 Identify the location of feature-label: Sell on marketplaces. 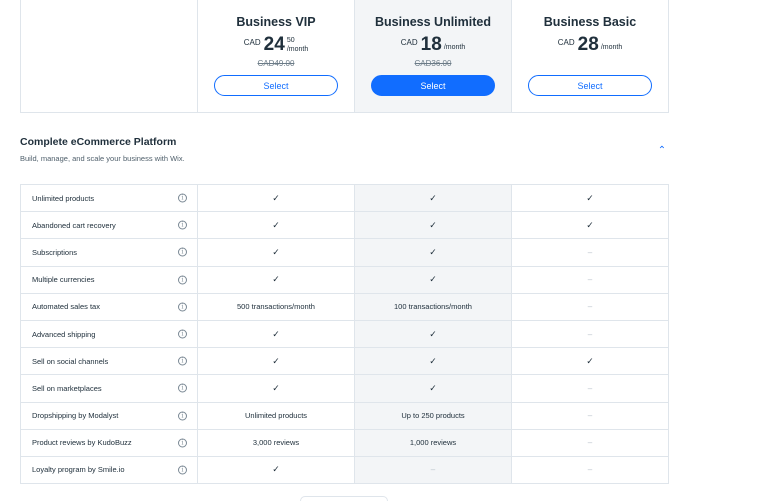
(67, 388).